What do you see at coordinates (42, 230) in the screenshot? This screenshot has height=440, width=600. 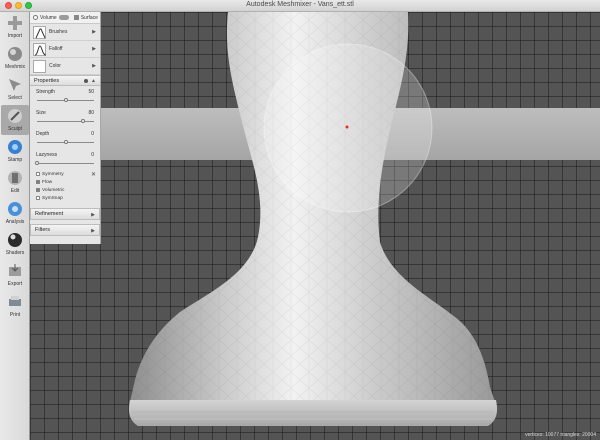 I see `filters-label: Filters` at bounding box center [42, 230].